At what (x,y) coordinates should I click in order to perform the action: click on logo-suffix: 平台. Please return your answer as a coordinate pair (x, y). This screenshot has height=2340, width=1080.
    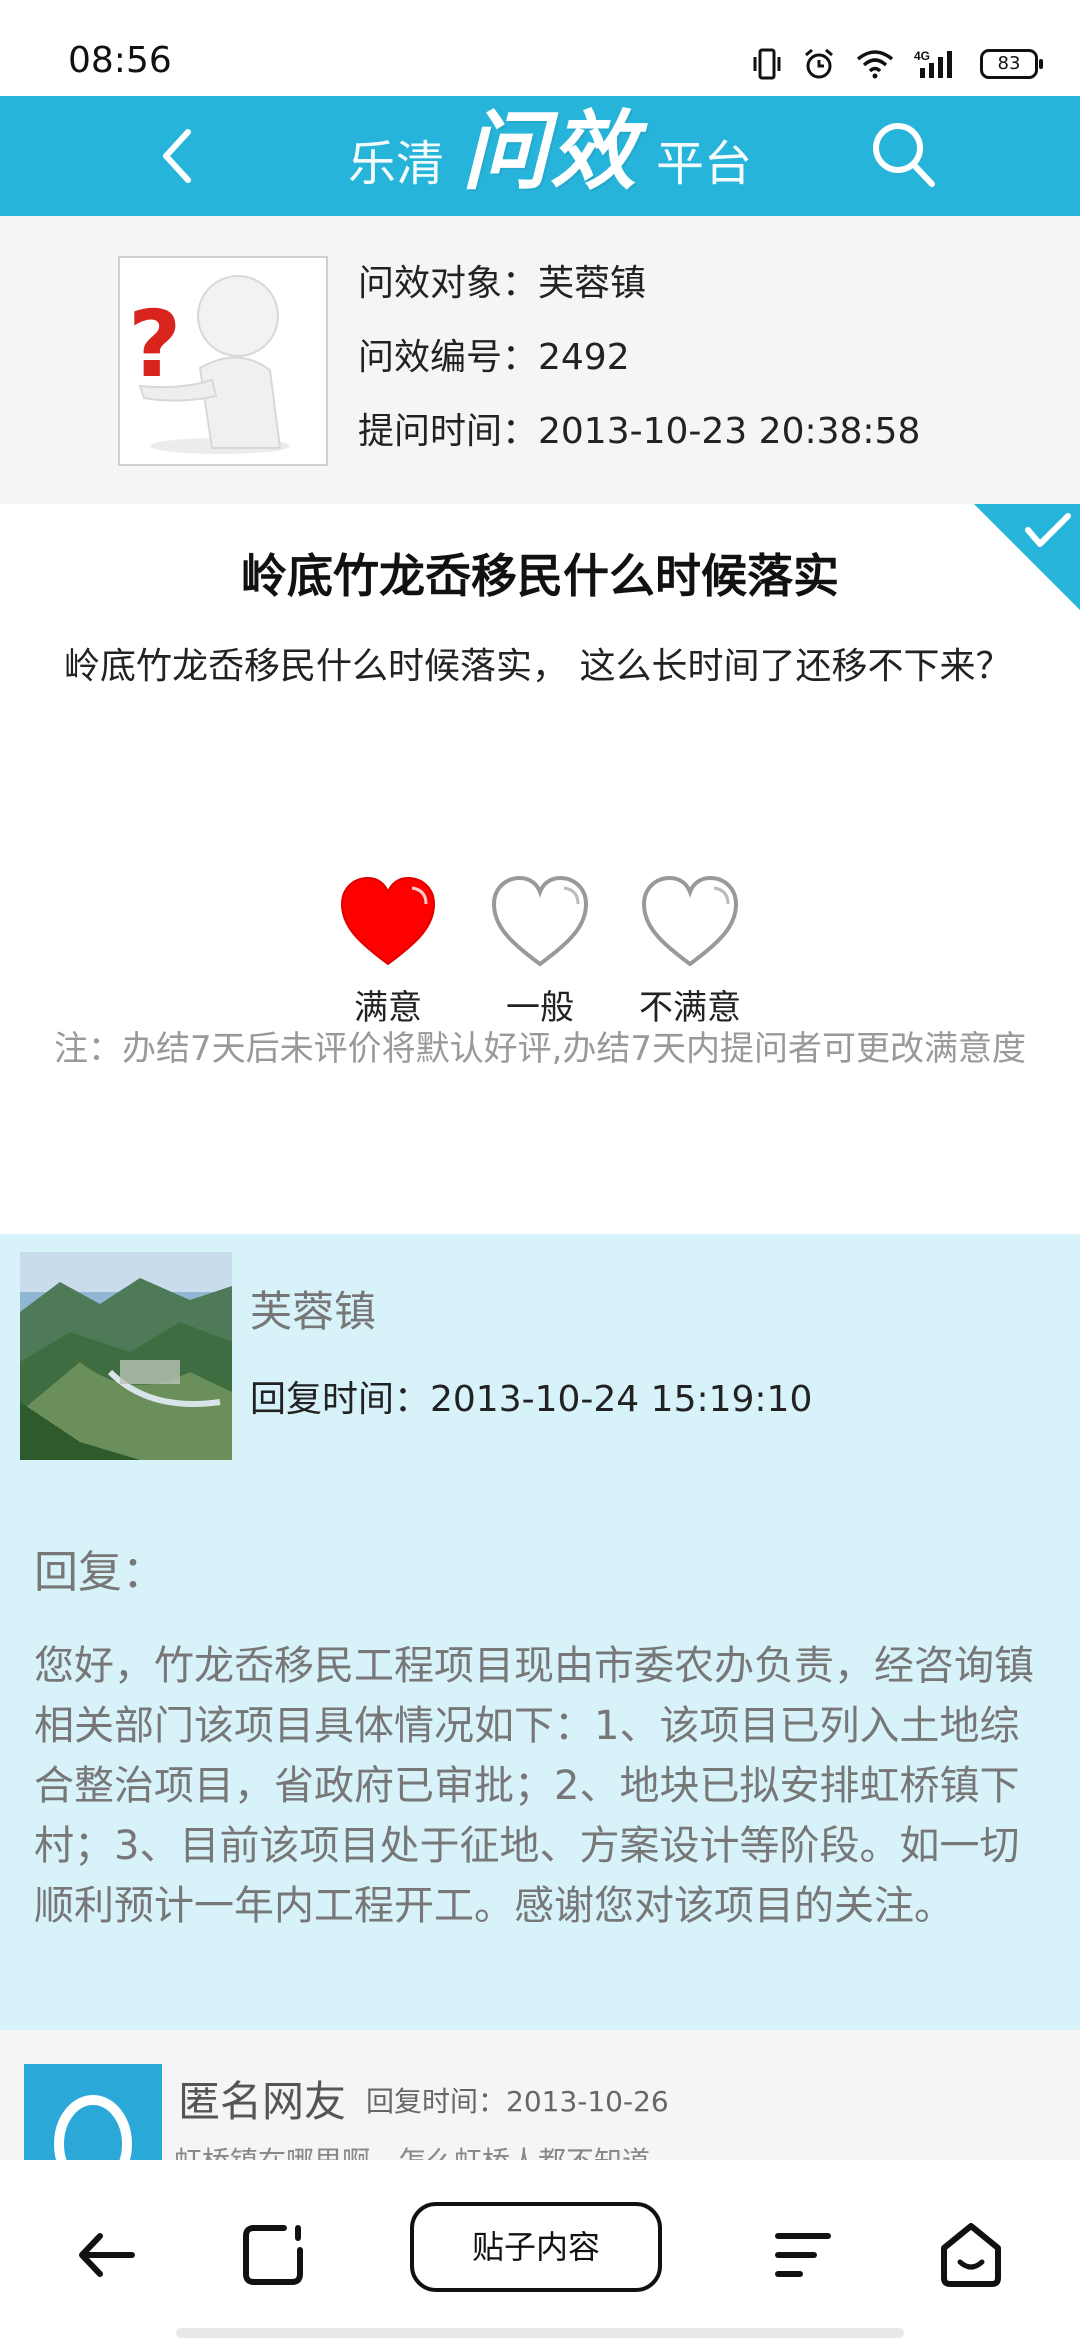
    Looking at the image, I should click on (704, 164).